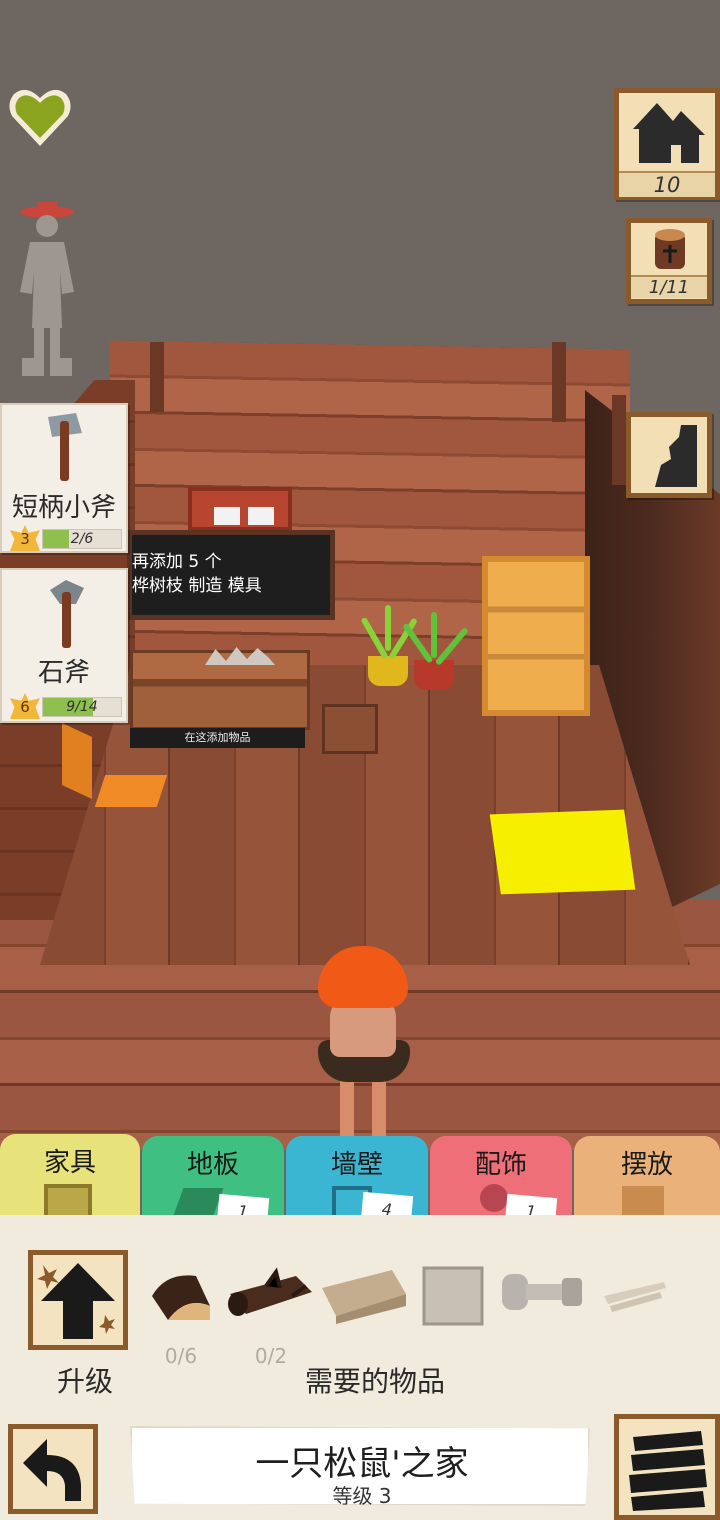 This screenshot has width=720, height=1520. I want to click on tool-level-badge: 6, so click(25, 706).